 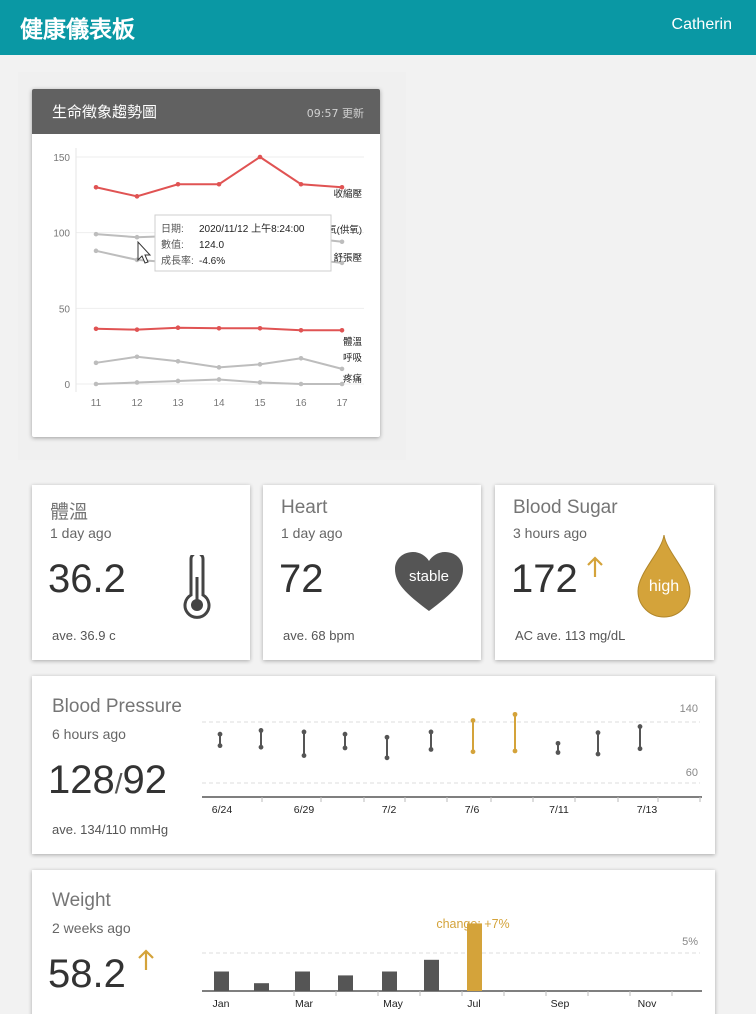 What do you see at coordinates (342, 403) in the screenshot?
I see `trend-x-tick: 17` at bounding box center [342, 403].